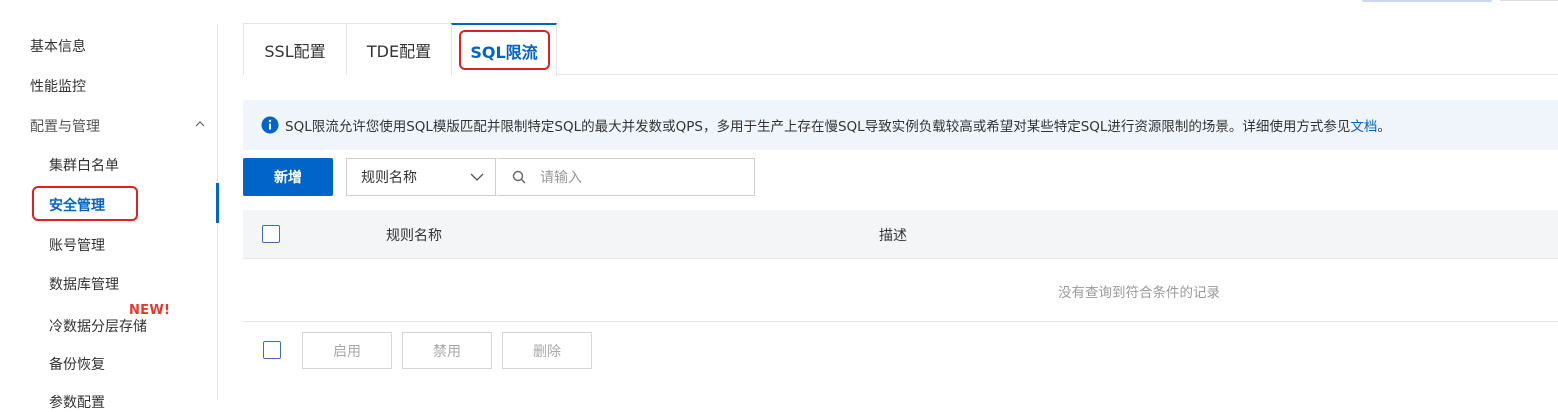  I want to click on delete-button: 删除, so click(547, 350).